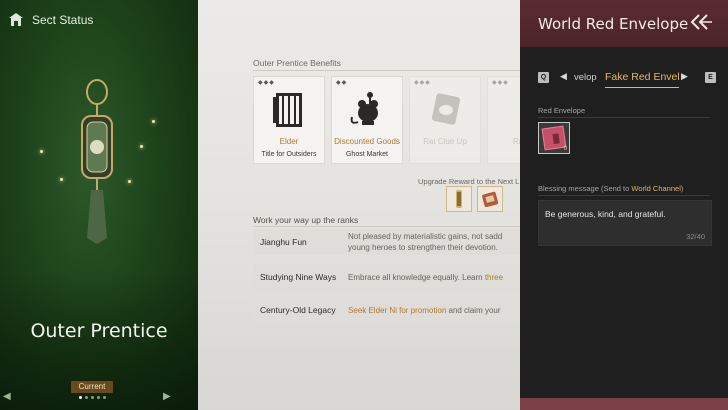  I want to click on sect-status-title: Sect Status, so click(63, 20).